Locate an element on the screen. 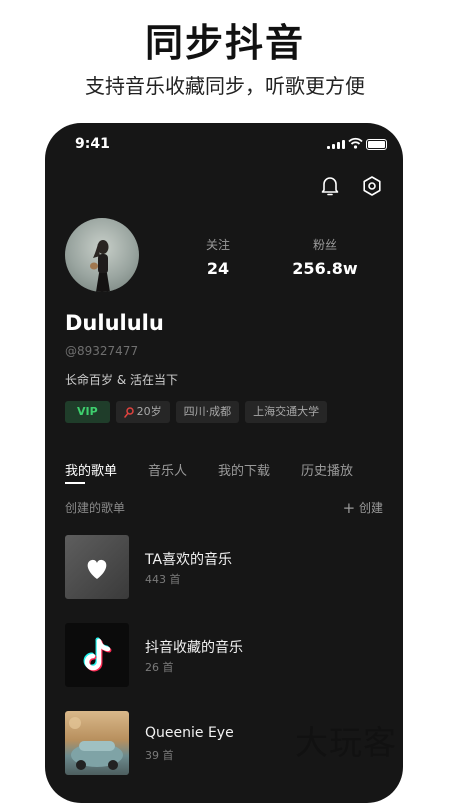  school-tag: 上海交通大学 is located at coordinates (286, 412).